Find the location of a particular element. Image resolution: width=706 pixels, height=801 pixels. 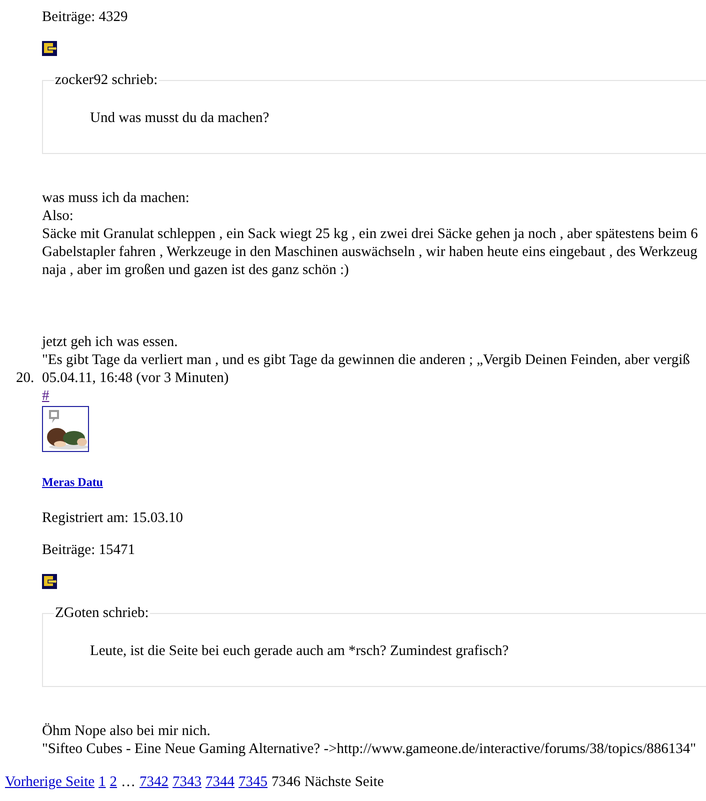

post-text: Also: is located at coordinates (58, 216).